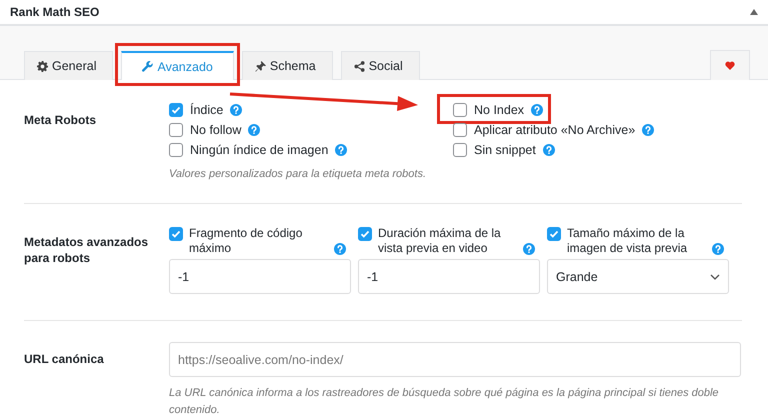 The height and width of the screenshot is (420, 768). Describe the element at coordinates (87, 250) in the screenshot. I see `section-label: Metadatos avanzados para robots` at that location.